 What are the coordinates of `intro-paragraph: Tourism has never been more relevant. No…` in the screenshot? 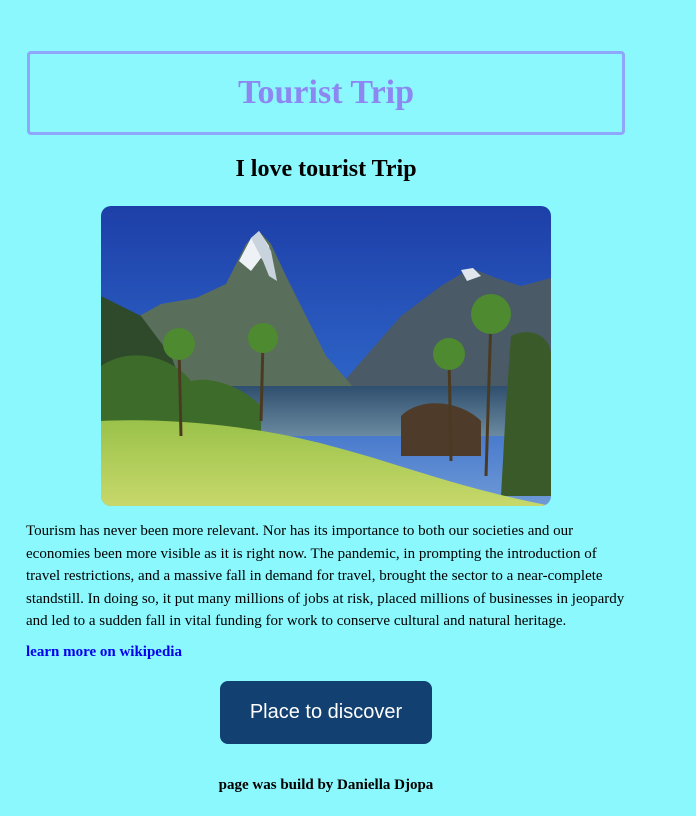 It's located at (325, 576).